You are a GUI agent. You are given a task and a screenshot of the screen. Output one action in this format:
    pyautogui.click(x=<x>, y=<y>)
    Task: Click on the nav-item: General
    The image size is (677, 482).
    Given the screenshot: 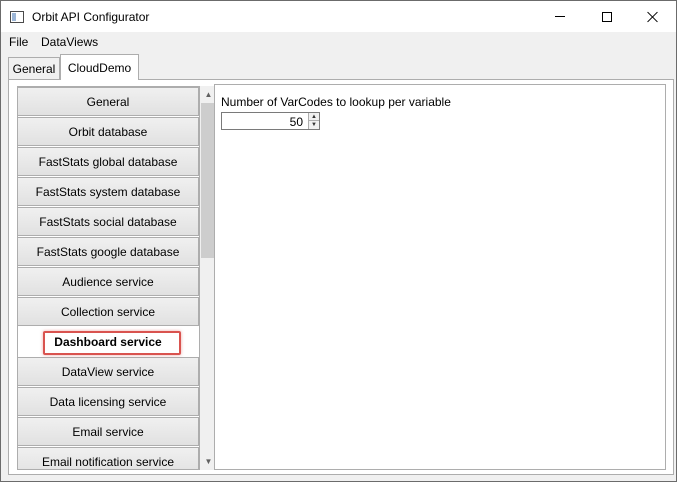 What is the action you would take?
    pyautogui.click(x=108, y=101)
    